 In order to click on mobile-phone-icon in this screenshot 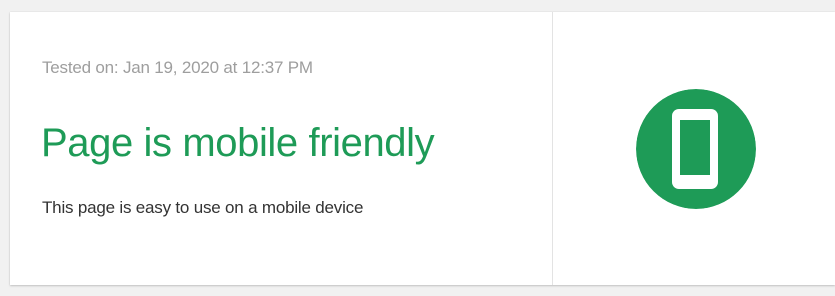, I will do `click(696, 149)`.